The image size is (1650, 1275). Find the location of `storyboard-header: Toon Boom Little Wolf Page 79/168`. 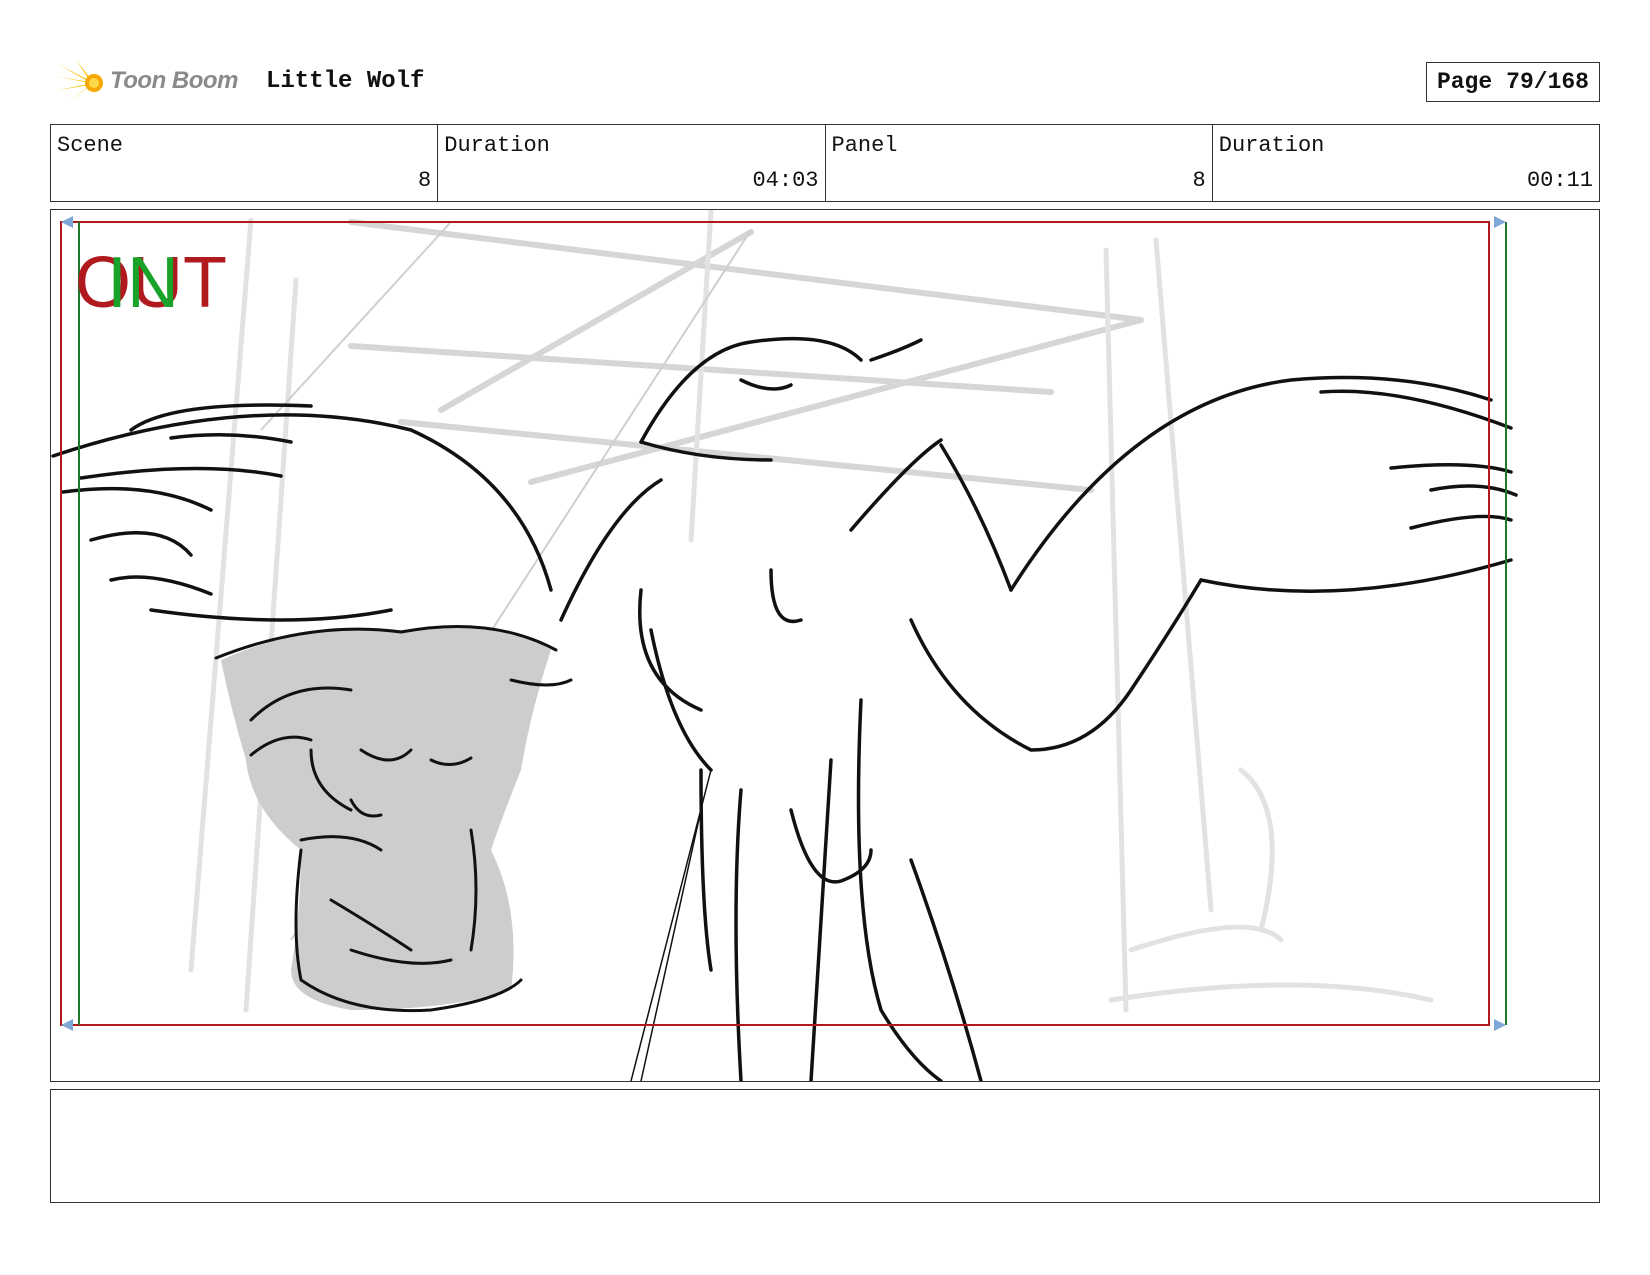

storyboard-header: Toon Boom Little Wolf Page 79/168 is located at coordinates (825, 83).